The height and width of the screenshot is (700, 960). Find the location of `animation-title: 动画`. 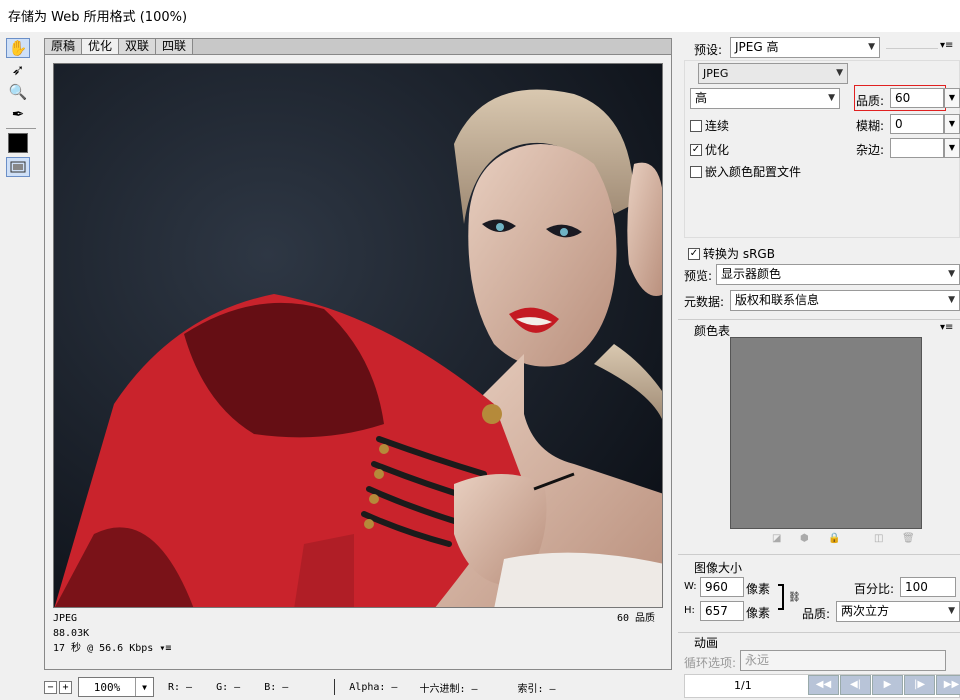

animation-title: 动画 is located at coordinates (706, 643).